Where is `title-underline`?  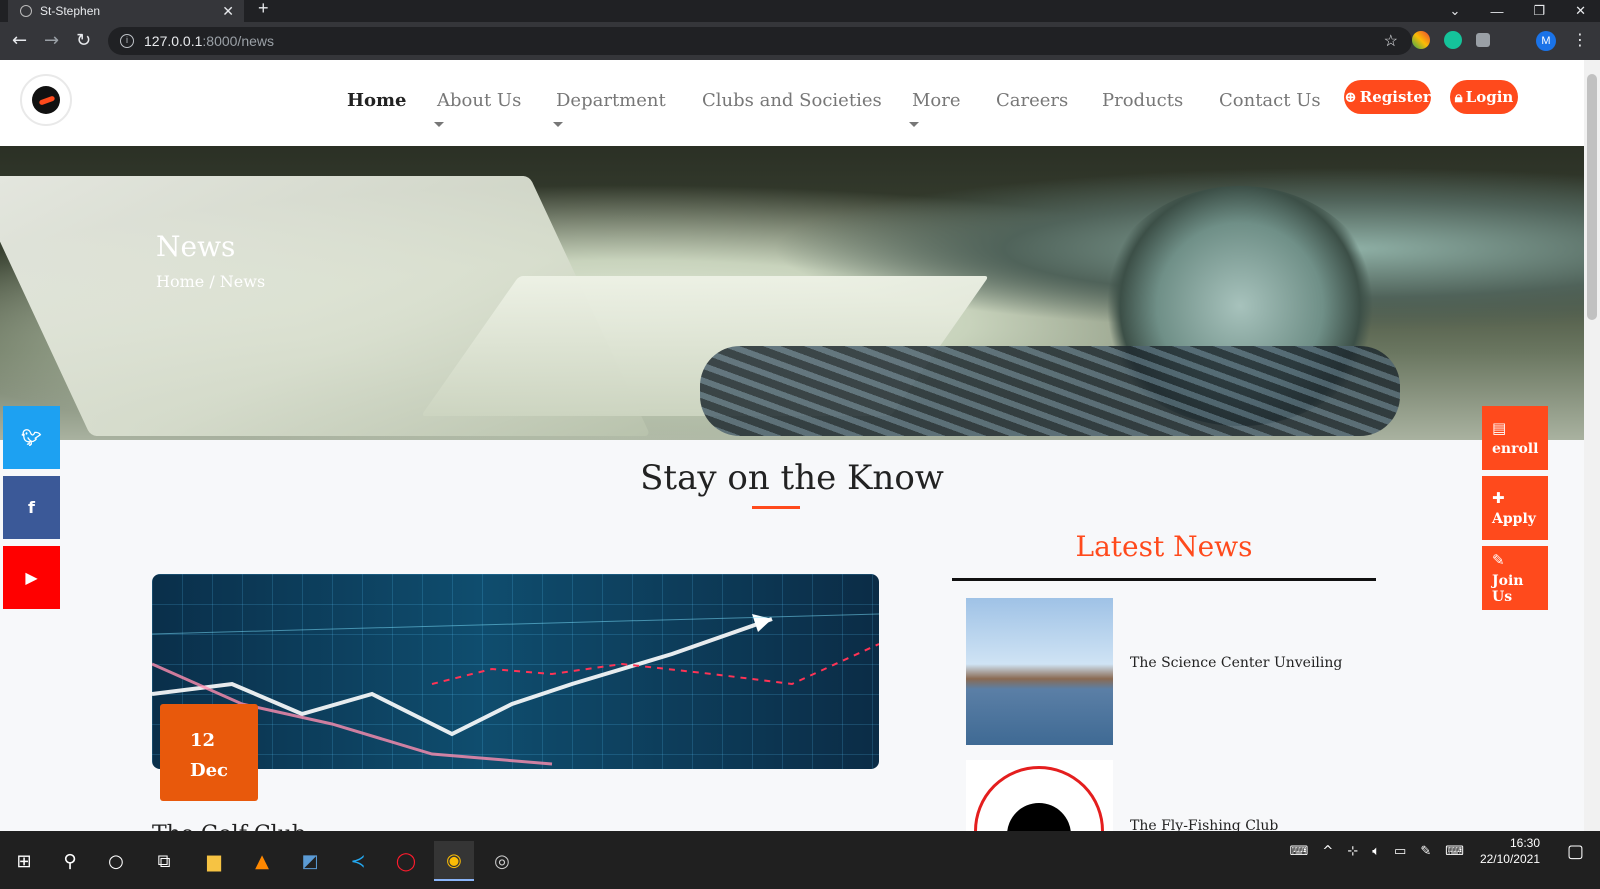 title-underline is located at coordinates (776, 507).